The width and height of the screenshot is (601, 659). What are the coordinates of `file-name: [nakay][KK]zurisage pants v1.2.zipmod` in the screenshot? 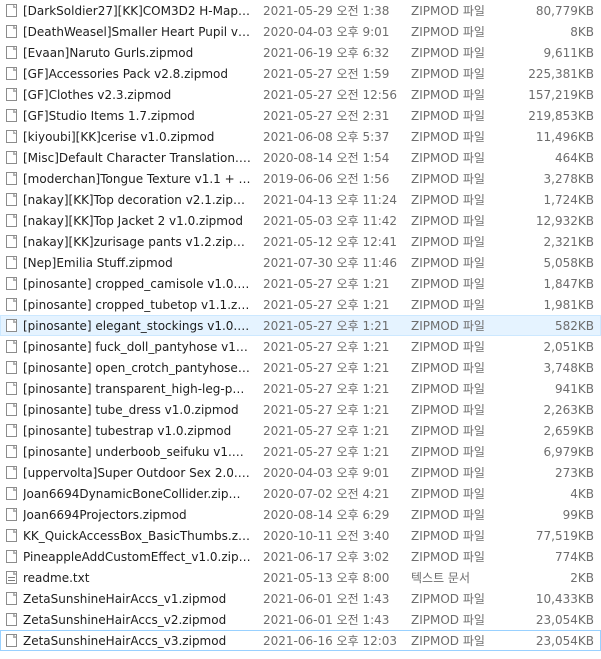 It's located at (137, 242).